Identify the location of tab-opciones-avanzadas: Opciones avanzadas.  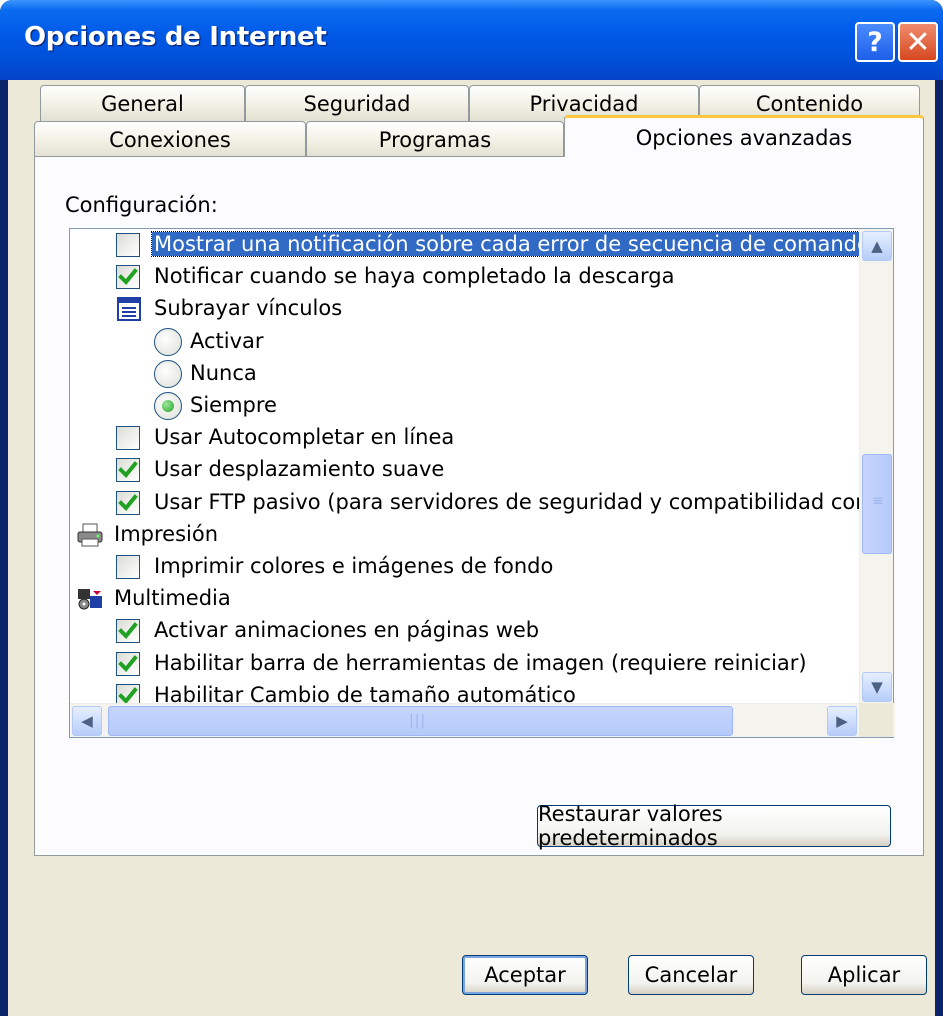
(744, 136).